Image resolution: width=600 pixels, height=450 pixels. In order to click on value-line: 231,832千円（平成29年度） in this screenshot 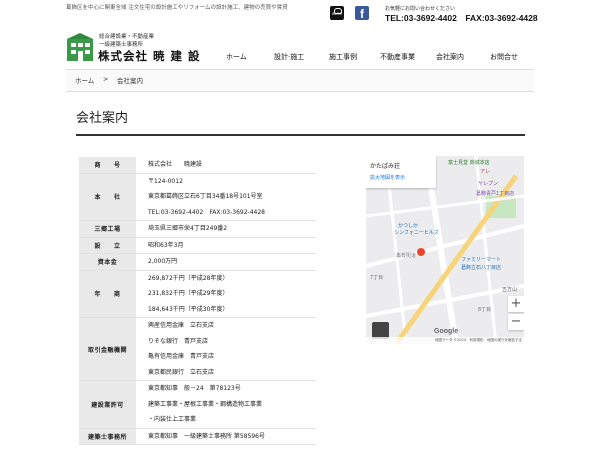, I will do `click(188, 293)`.